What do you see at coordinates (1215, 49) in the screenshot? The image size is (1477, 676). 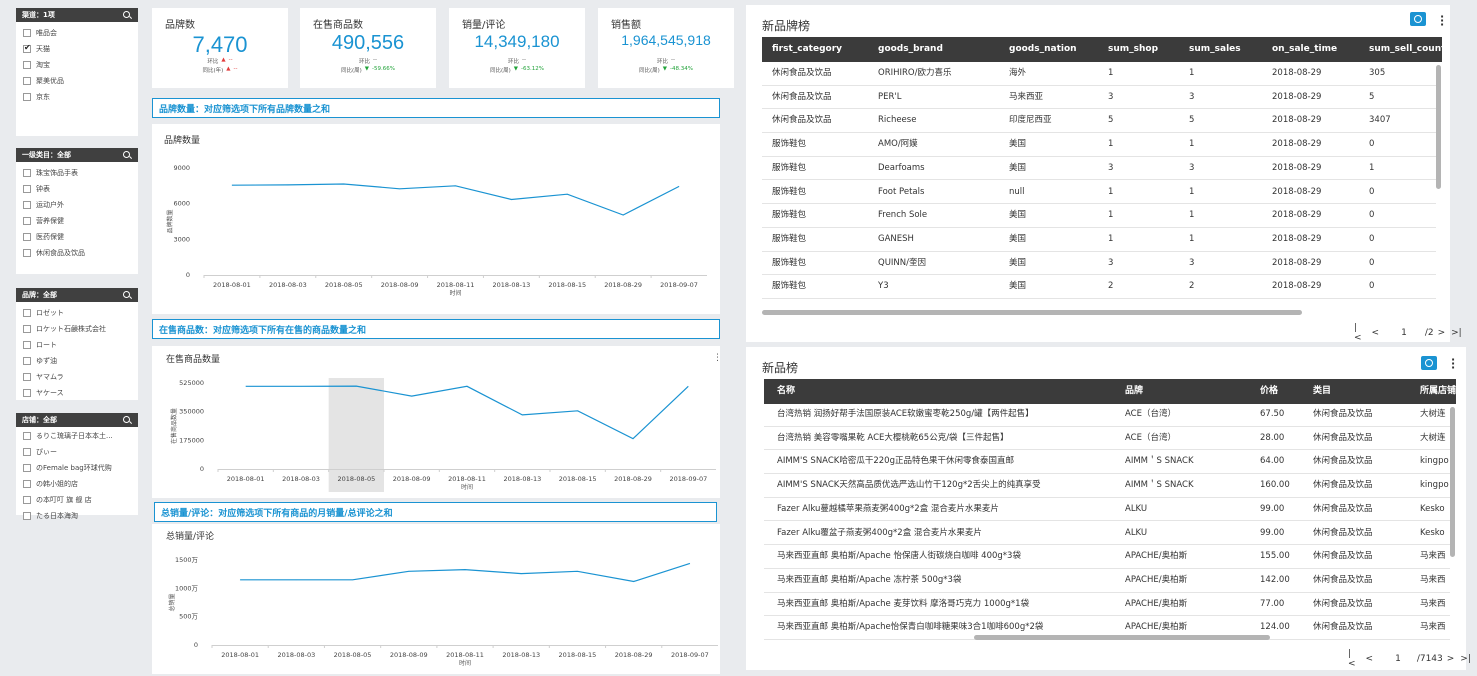 I see `column-header: sum_sales` at bounding box center [1215, 49].